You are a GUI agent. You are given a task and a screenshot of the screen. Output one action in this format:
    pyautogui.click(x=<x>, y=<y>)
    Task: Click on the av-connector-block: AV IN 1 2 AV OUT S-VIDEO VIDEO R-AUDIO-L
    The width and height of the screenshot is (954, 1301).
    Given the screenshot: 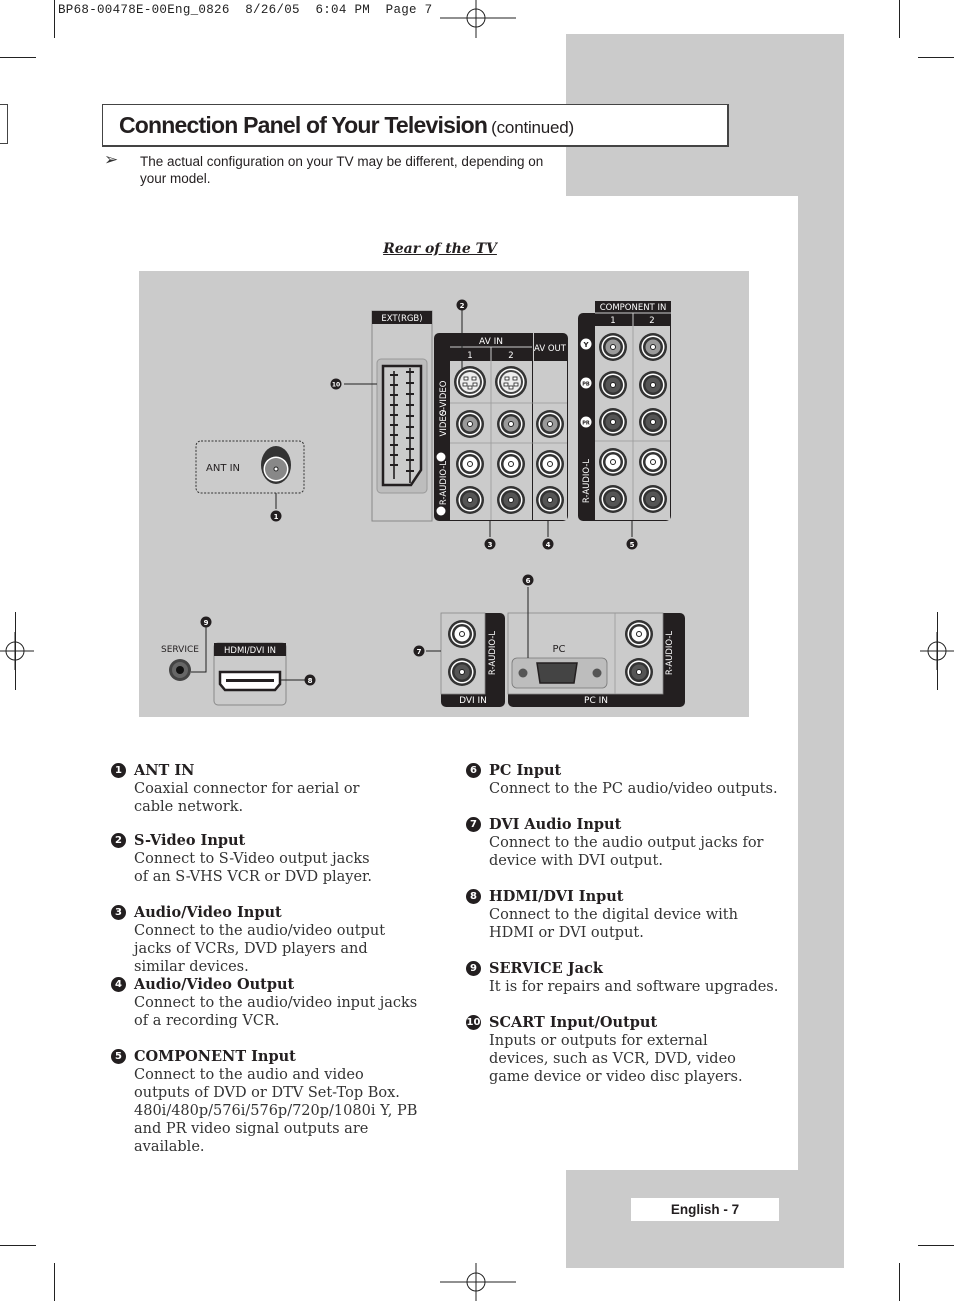 What is the action you would take?
    pyautogui.click(x=501, y=422)
    